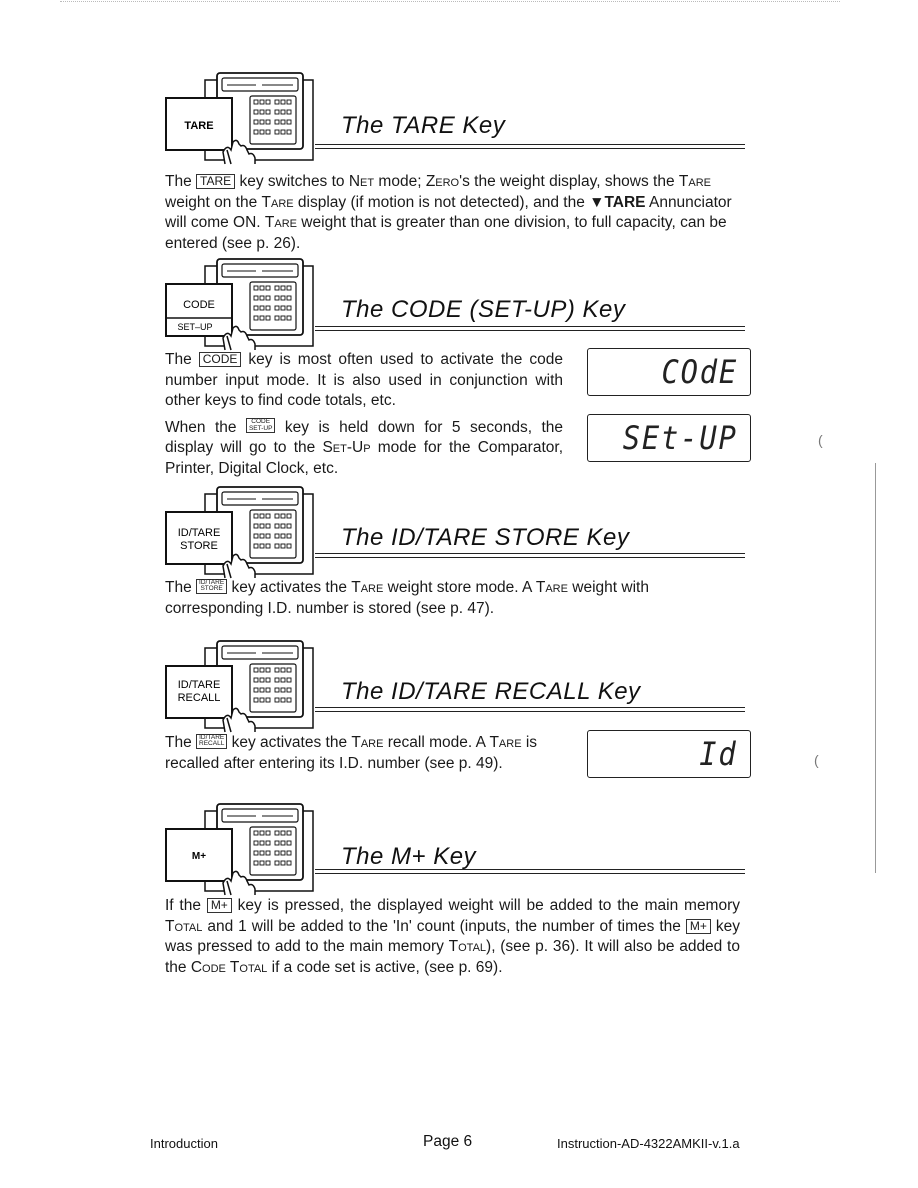  What do you see at coordinates (198, 126) in the screenshot?
I see `key-label: TARE` at bounding box center [198, 126].